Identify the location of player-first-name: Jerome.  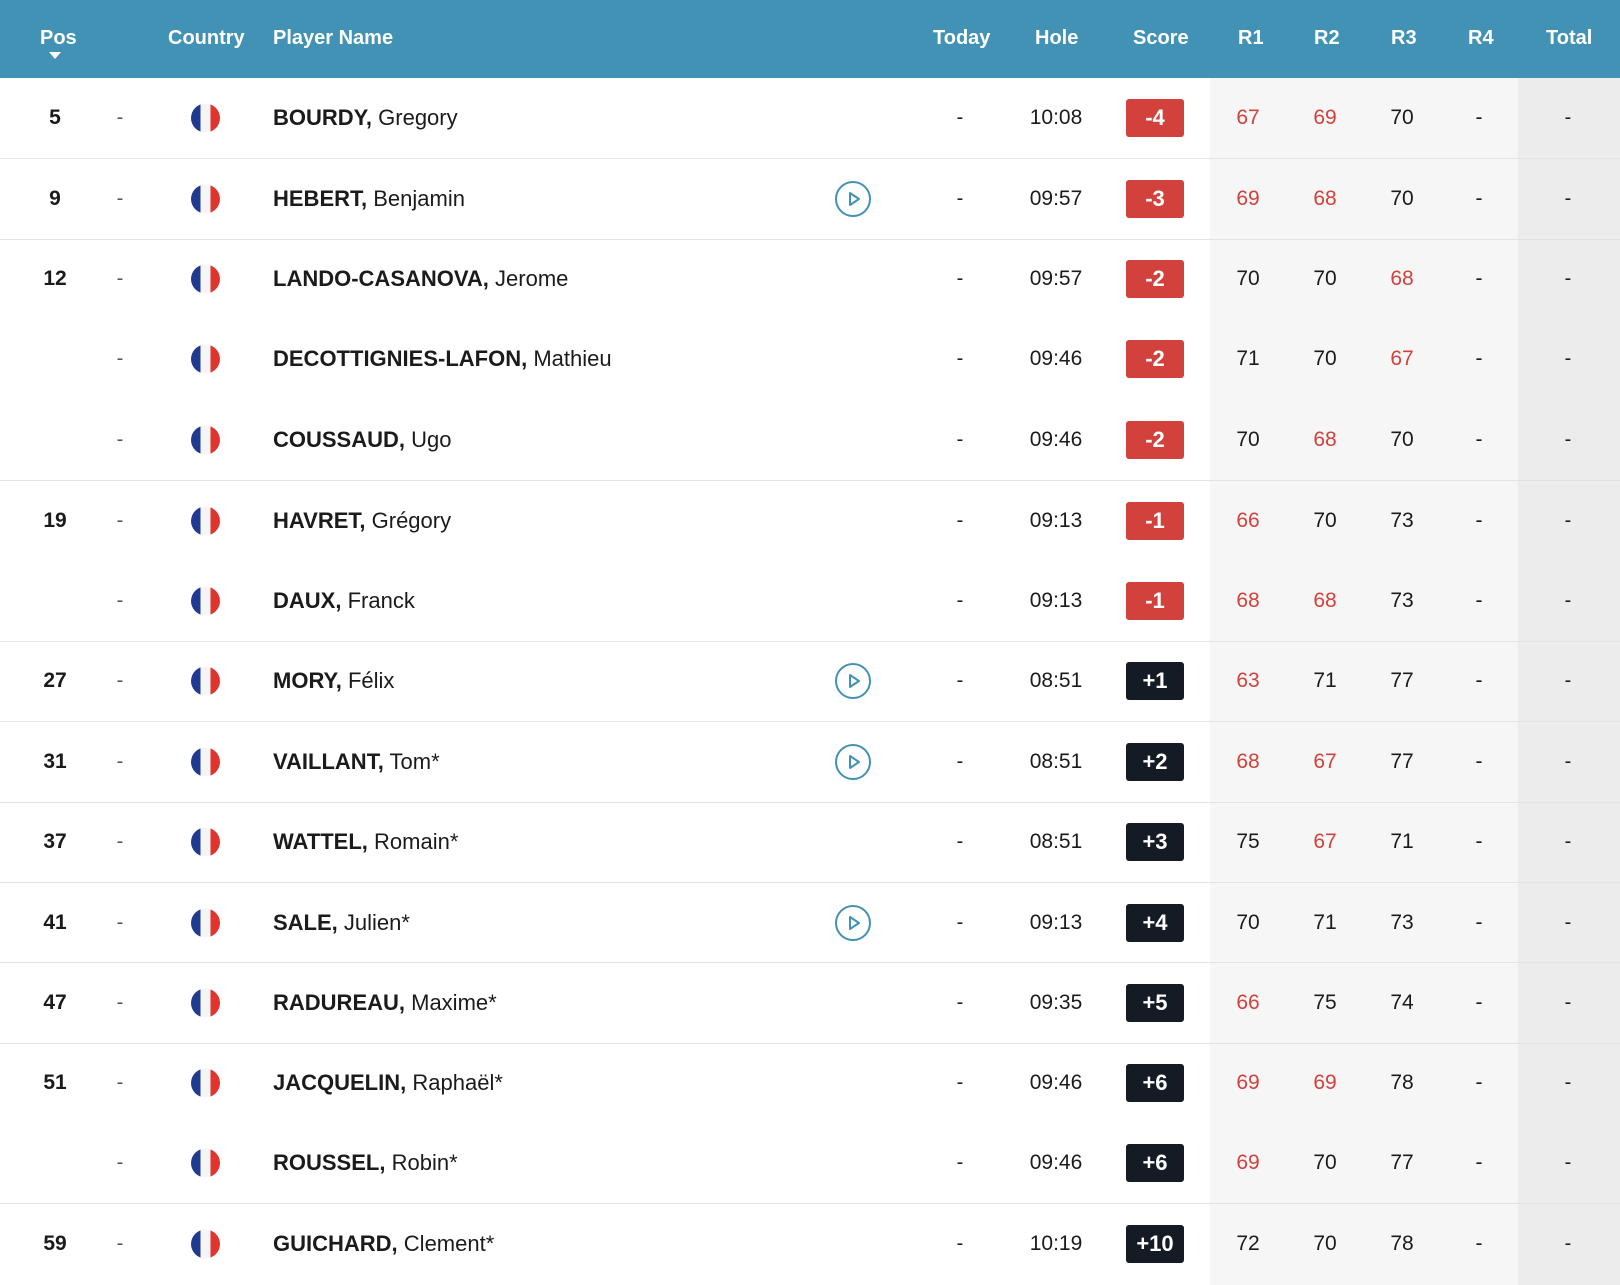
(532, 279).